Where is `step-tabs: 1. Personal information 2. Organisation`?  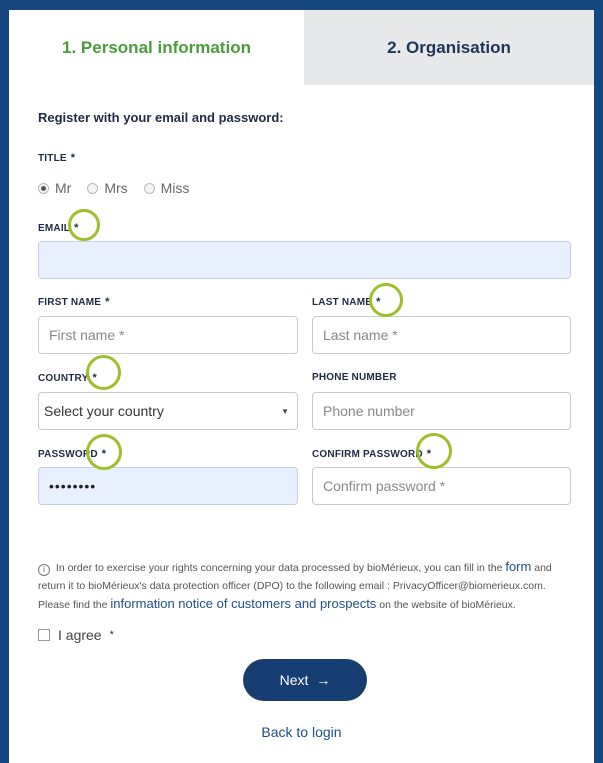 step-tabs: 1. Personal information 2. Organisation is located at coordinates (301, 47).